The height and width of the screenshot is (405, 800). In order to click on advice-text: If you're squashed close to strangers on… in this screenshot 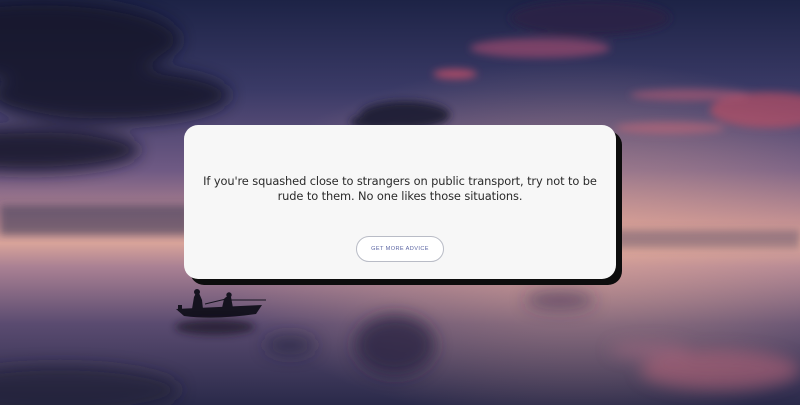, I will do `click(400, 188)`.